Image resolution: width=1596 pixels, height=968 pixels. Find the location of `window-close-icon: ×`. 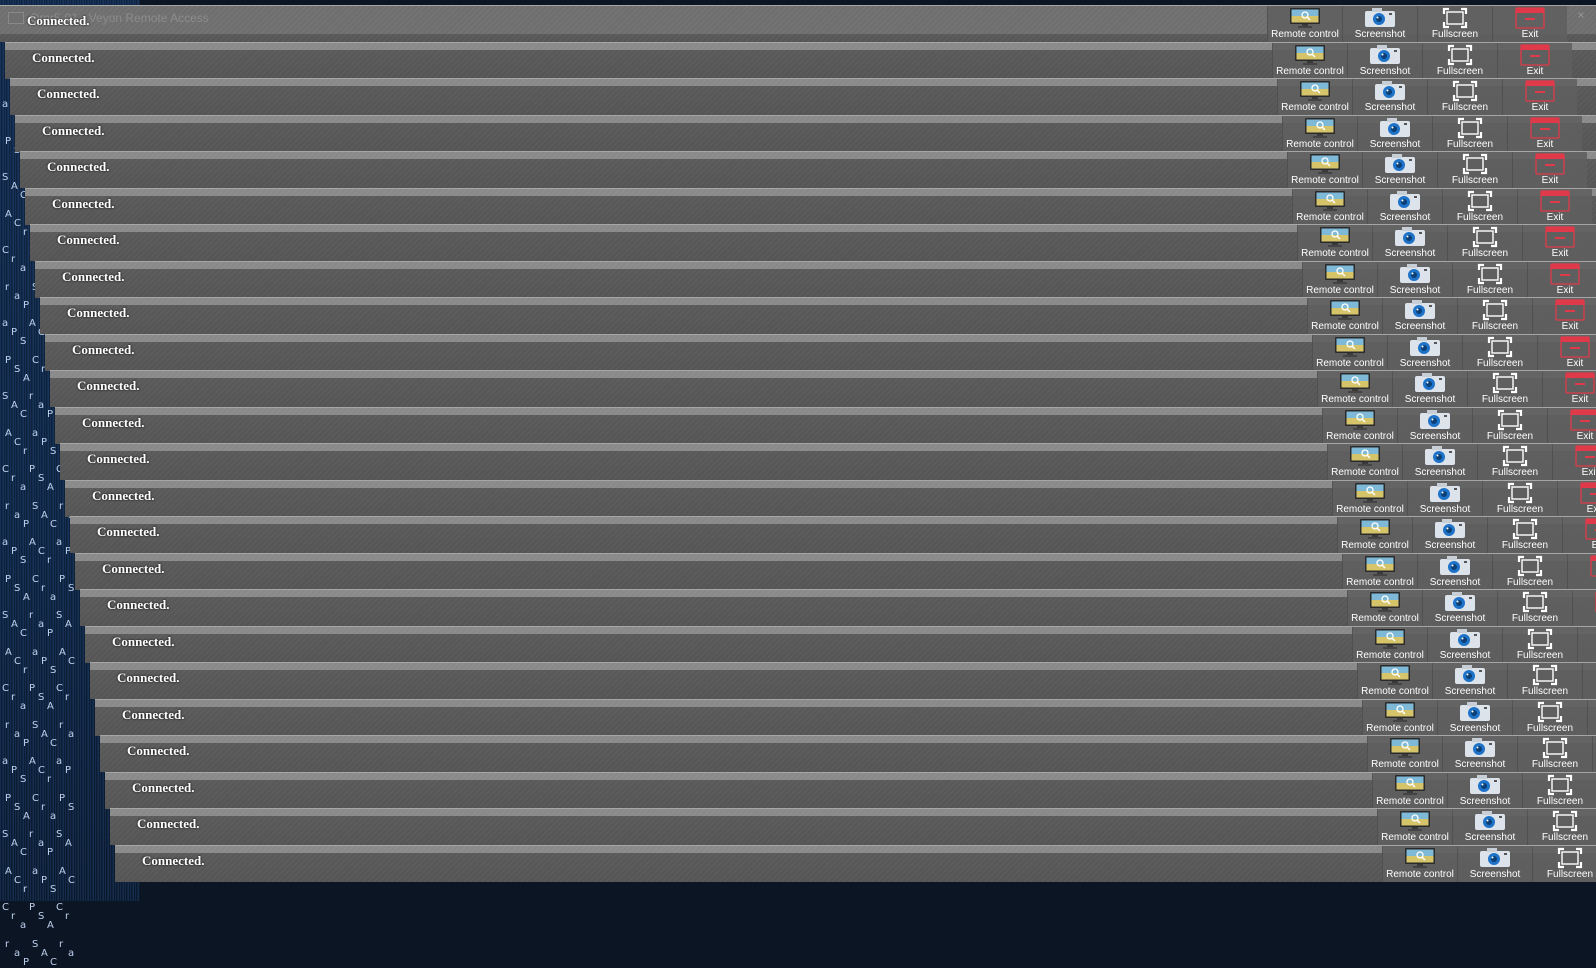

window-close-icon: × is located at coordinates (1581, 15).